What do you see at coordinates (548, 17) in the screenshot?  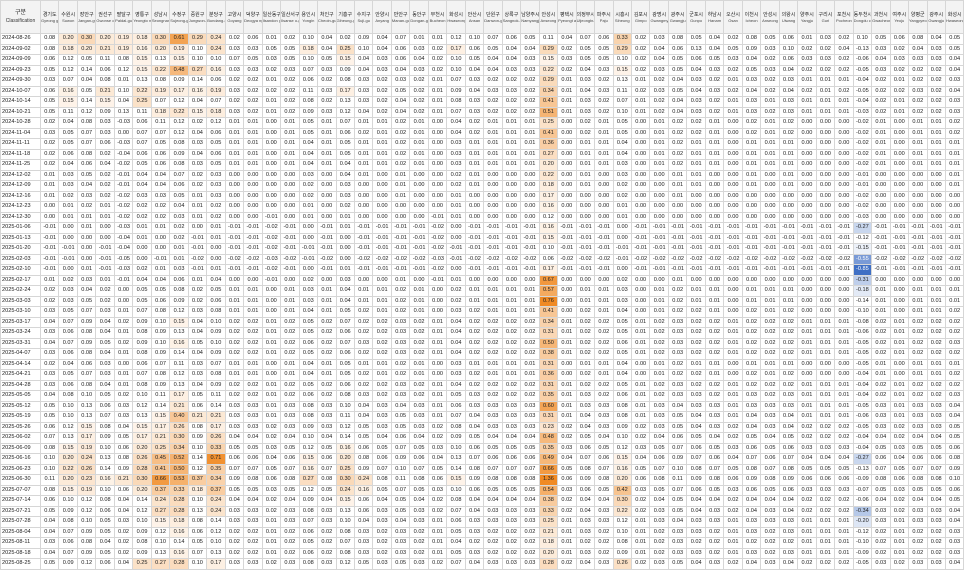 I see `column-header: 안성시 Anseong` at bounding box center [548, 17].